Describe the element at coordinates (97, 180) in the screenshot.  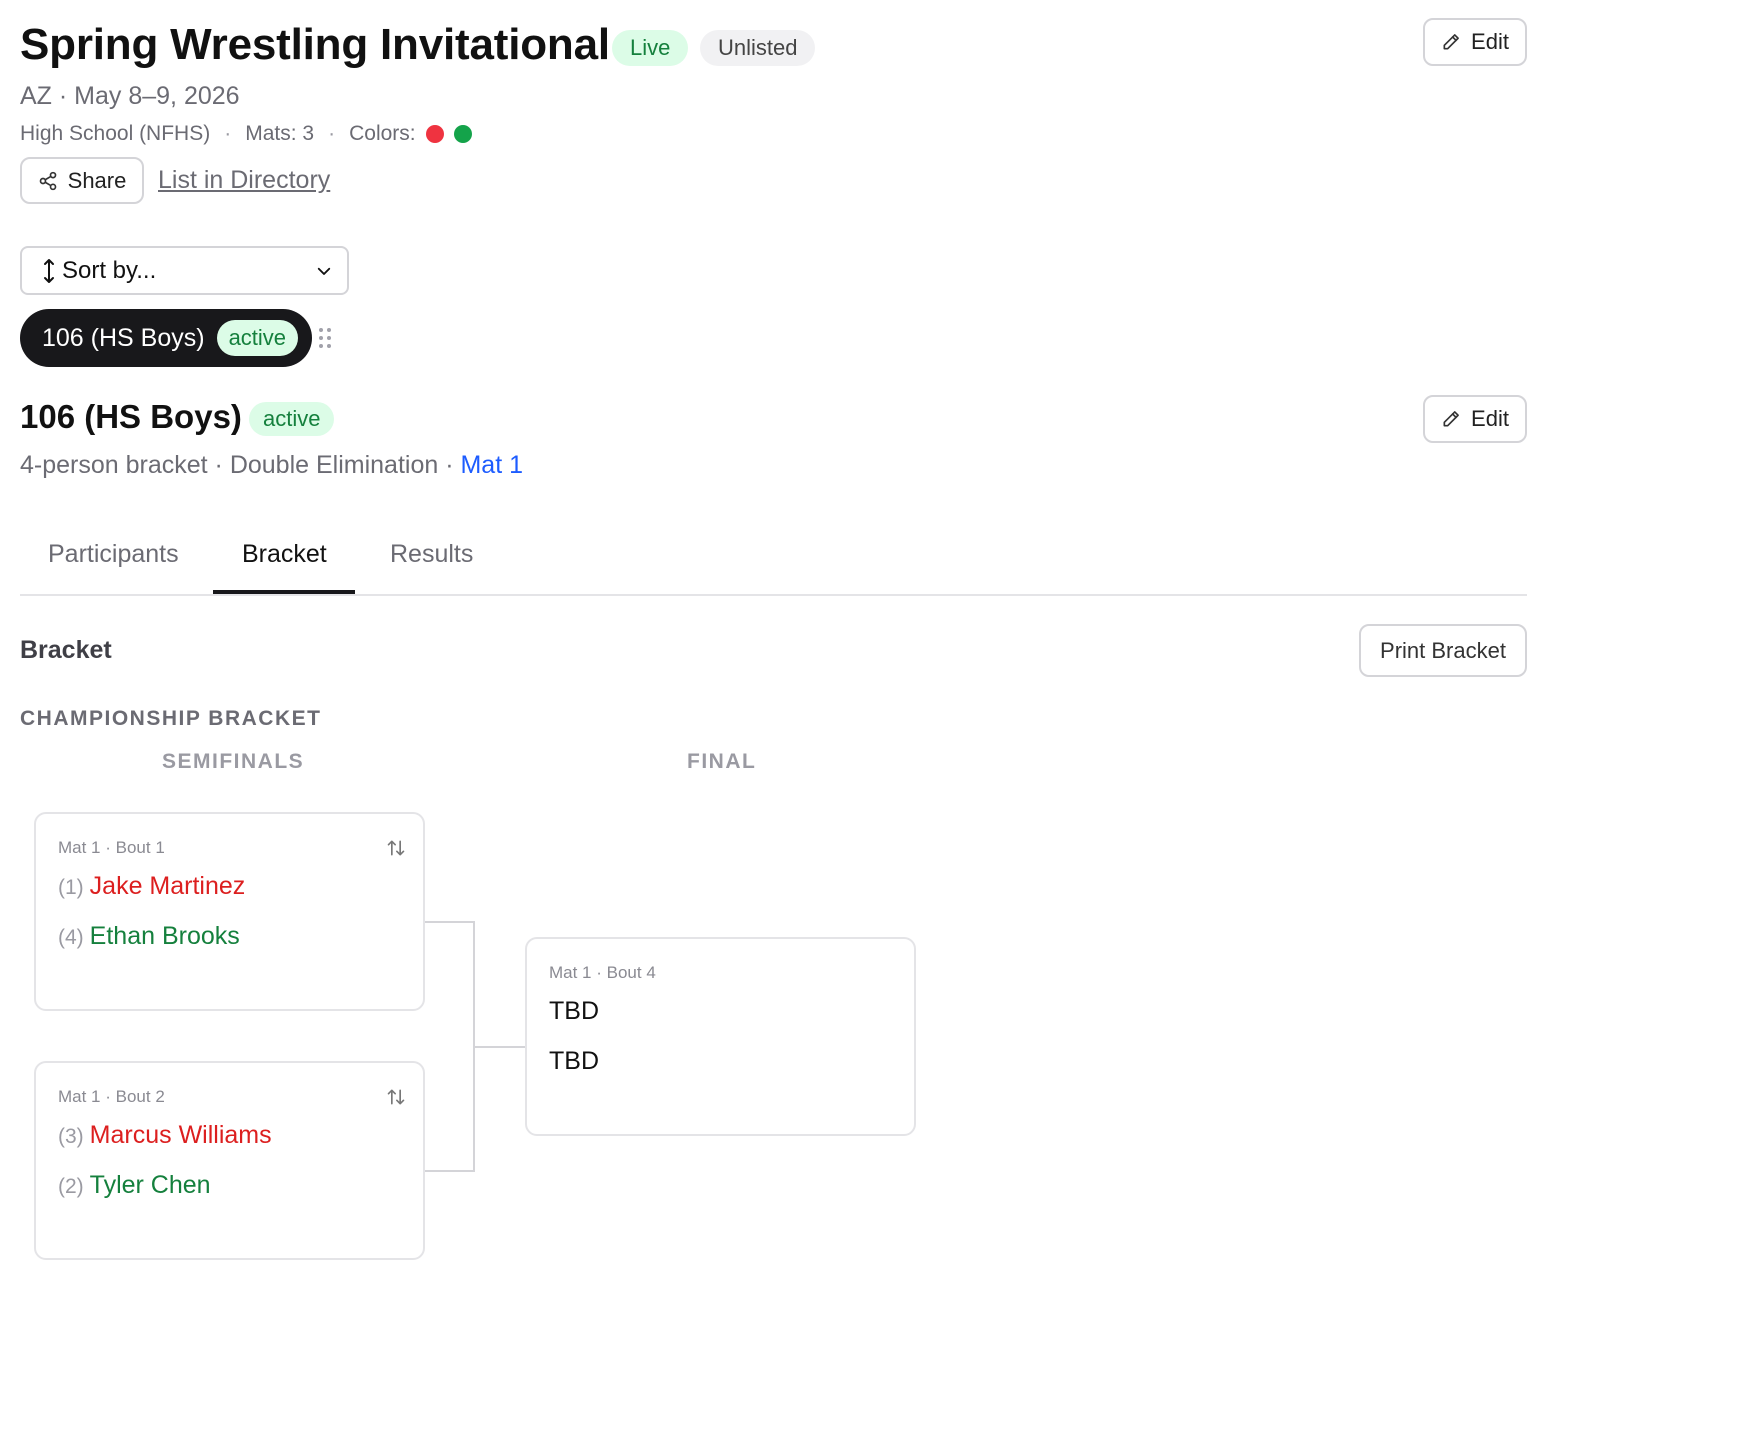
I see `share-label: Share` at that location.